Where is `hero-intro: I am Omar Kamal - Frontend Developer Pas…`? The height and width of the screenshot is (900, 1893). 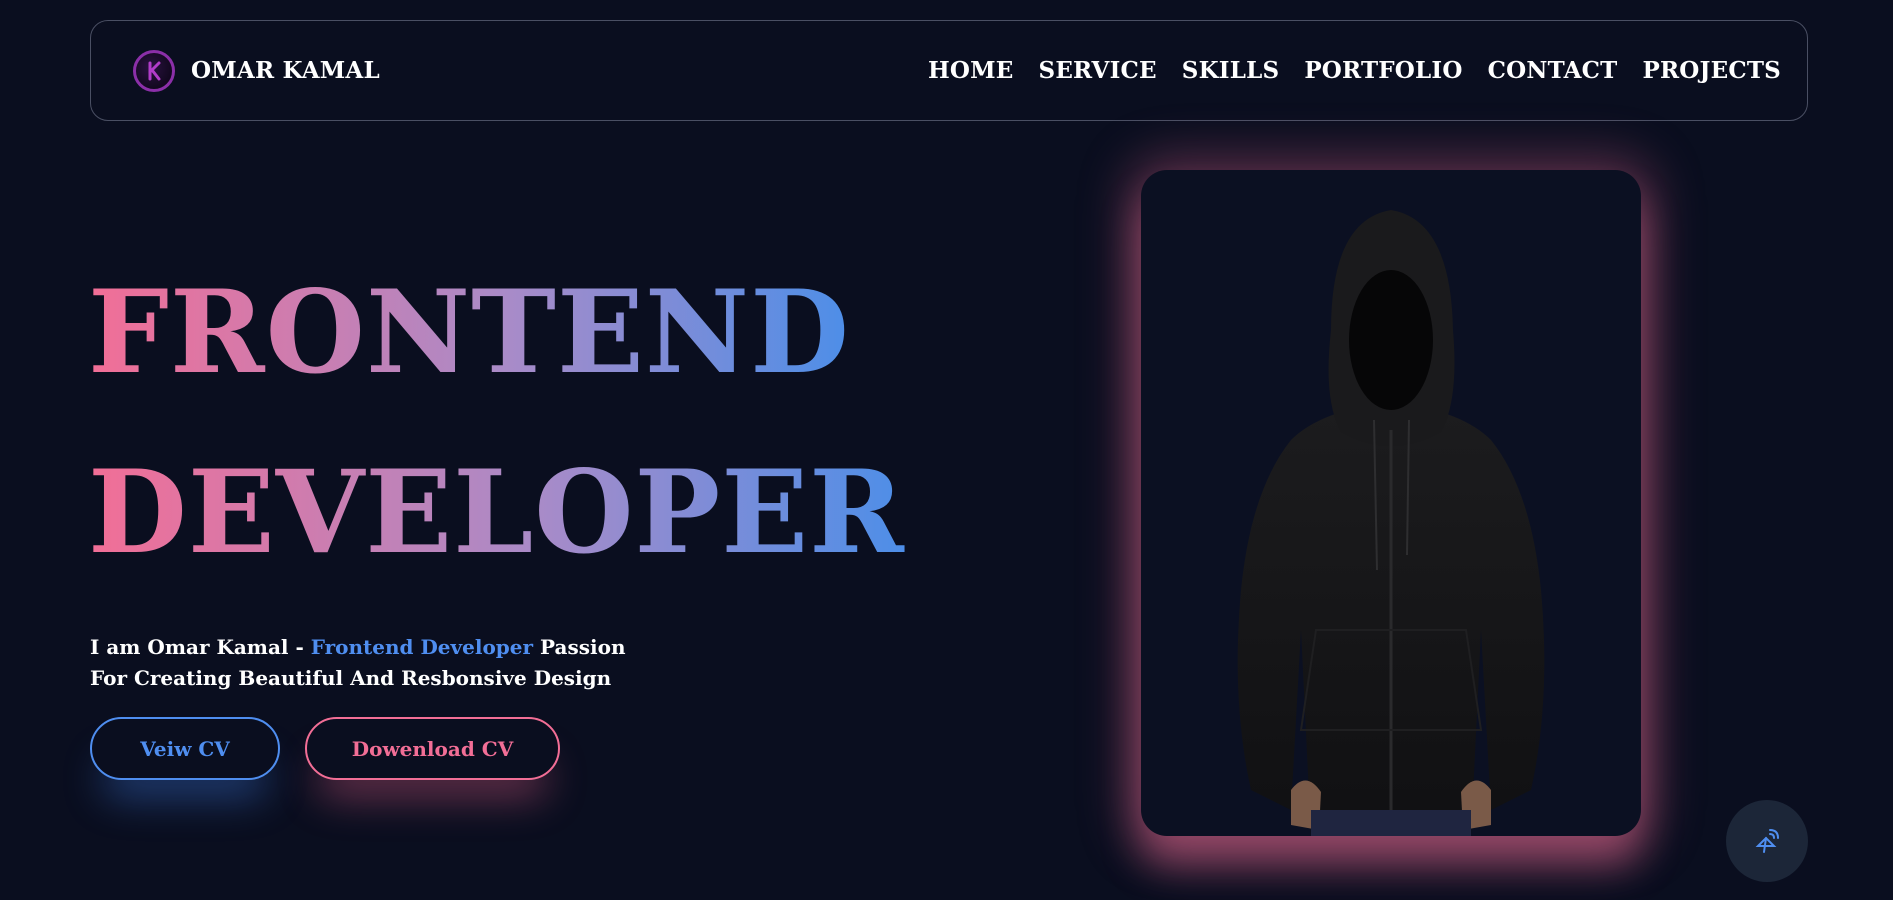
hero-intro: I am Omar Kamal - Frontend Developer Pas… is located at coordinates (360, 663).